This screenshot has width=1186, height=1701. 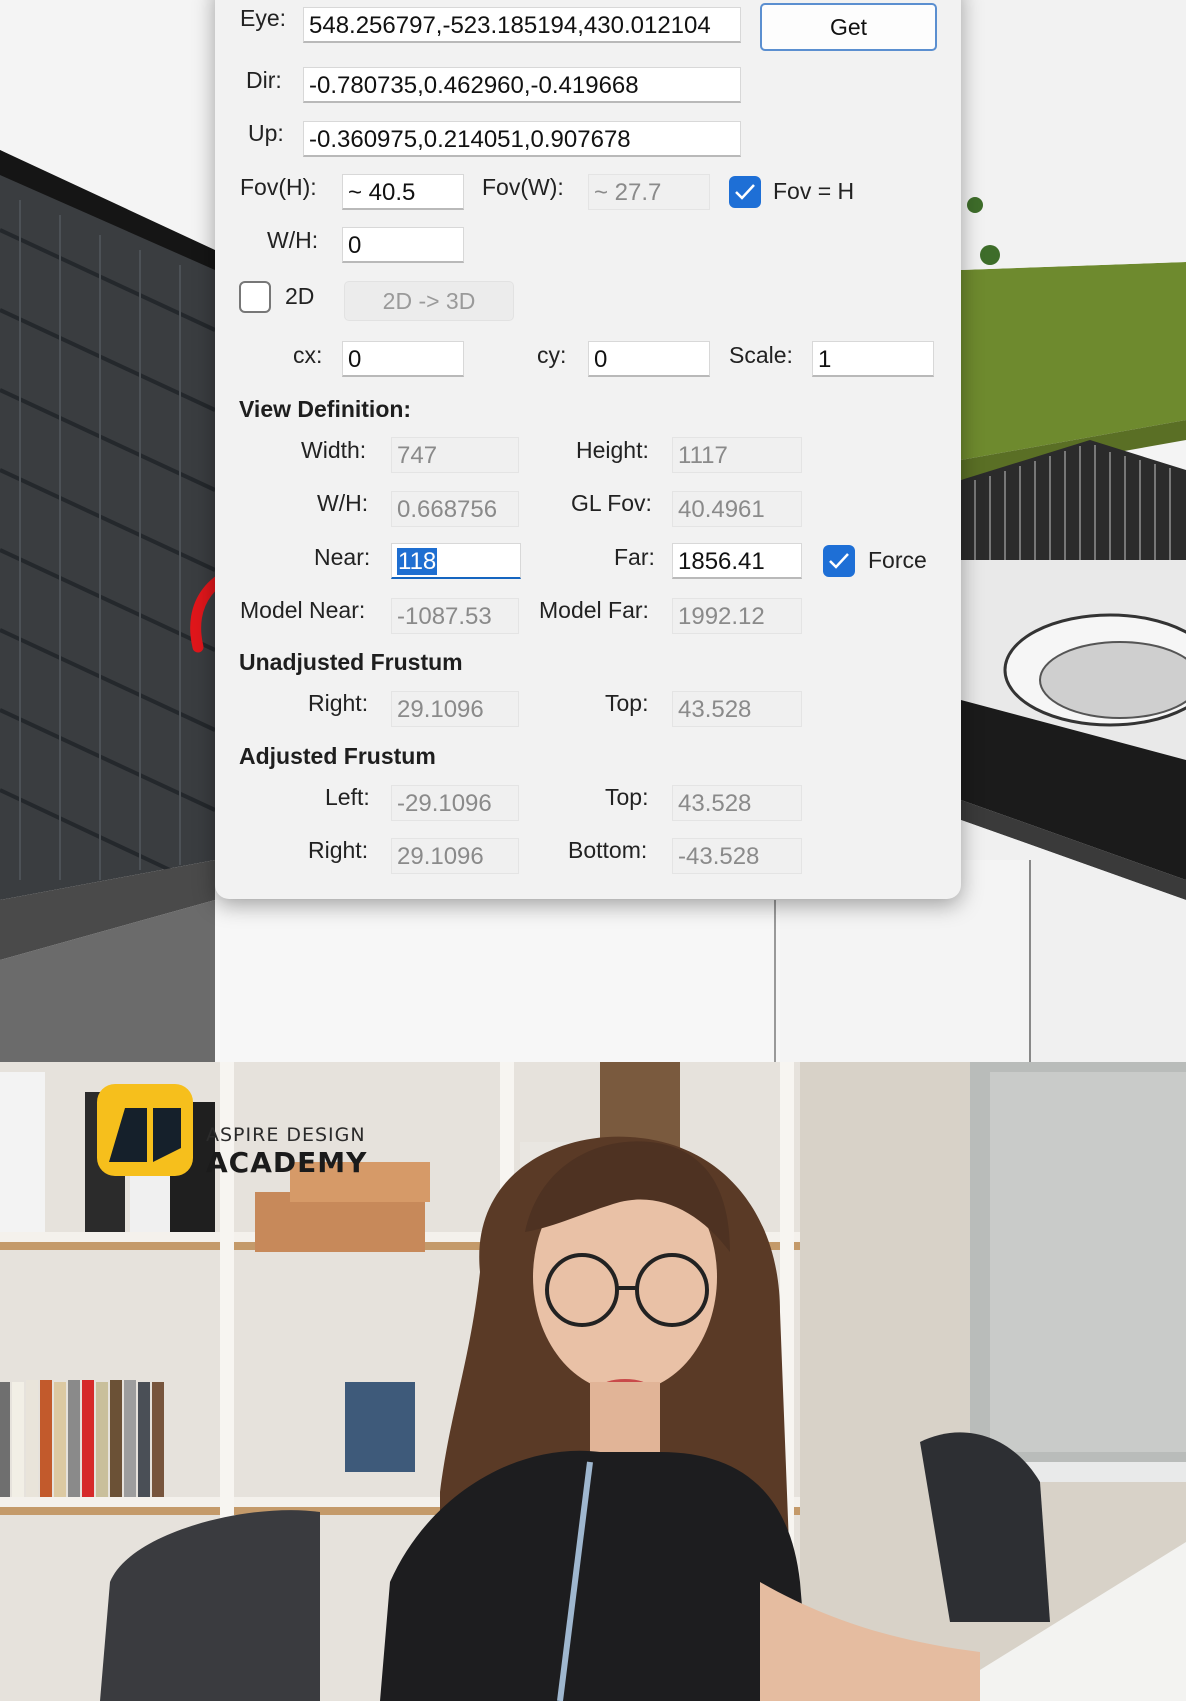 What do you see at coordinates (737, 509) in the screenshot?
I see `gl-fov-field: 40.4961` at bounding box center [737, 509].